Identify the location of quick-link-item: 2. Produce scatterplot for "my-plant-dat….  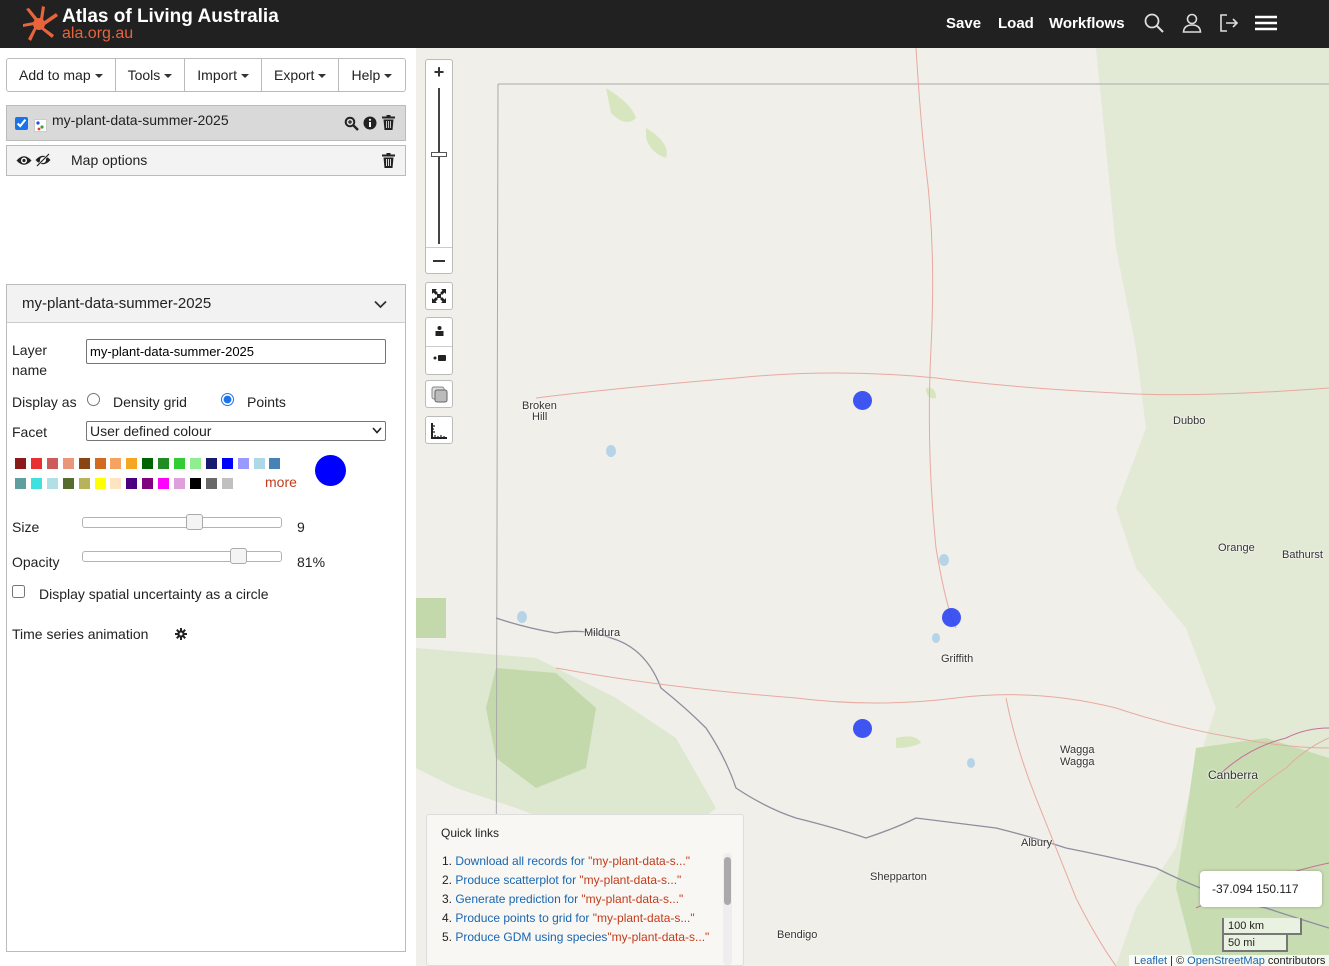
(561, 880).